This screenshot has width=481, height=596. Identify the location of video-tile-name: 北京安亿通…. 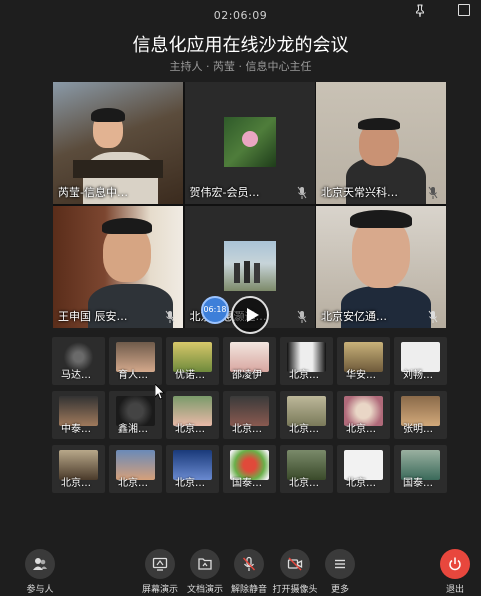
(354, 316).